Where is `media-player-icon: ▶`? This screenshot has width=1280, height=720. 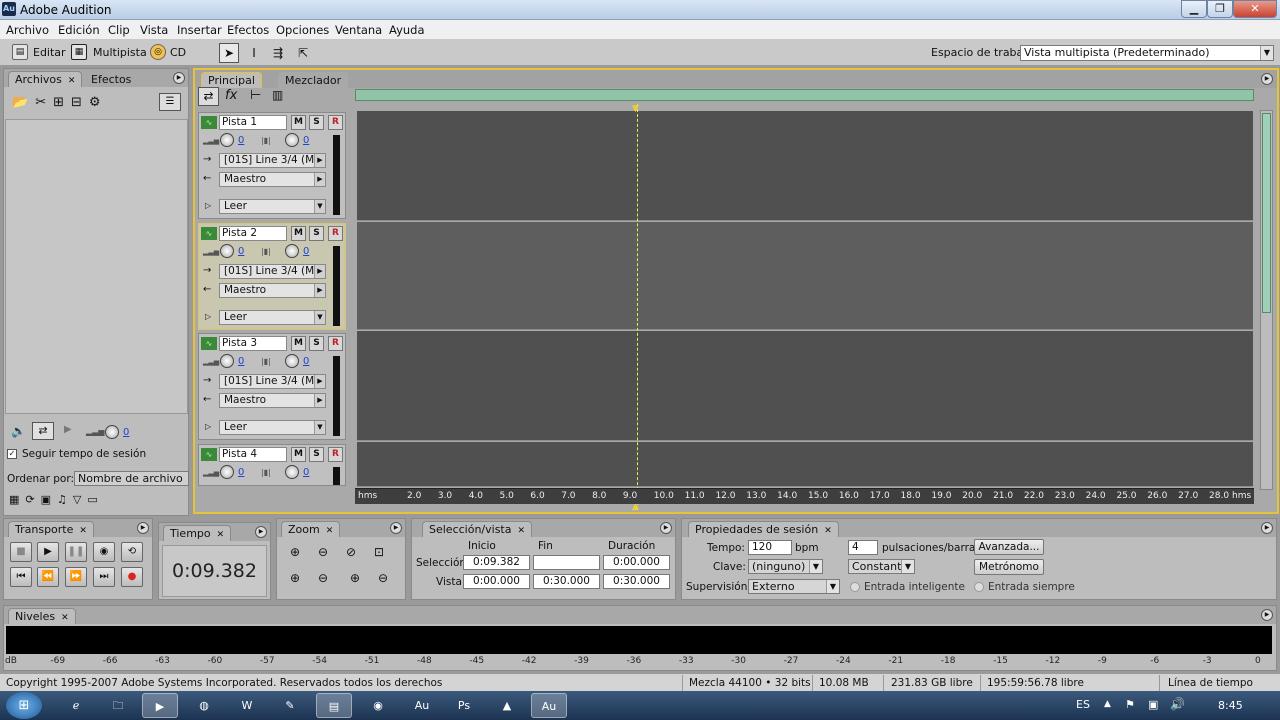 media-player-icon: ▶ is located at coordinates (160, 705).